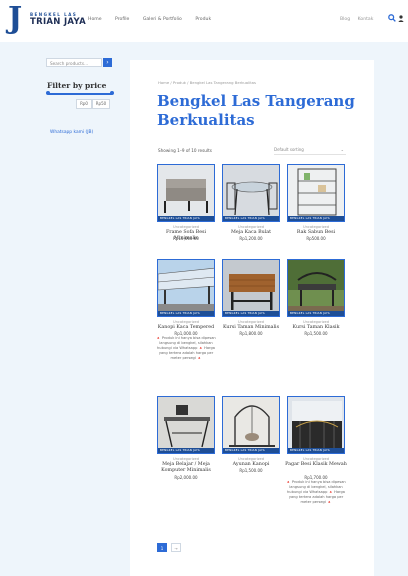 The width and height of the screenshot is (408, 576). What do you see at coordinates (186, 468) in the screenshot?
I see `product-name: Meja Belajar / Meja Komputer Minimalis` at bounding box center [186, 468].